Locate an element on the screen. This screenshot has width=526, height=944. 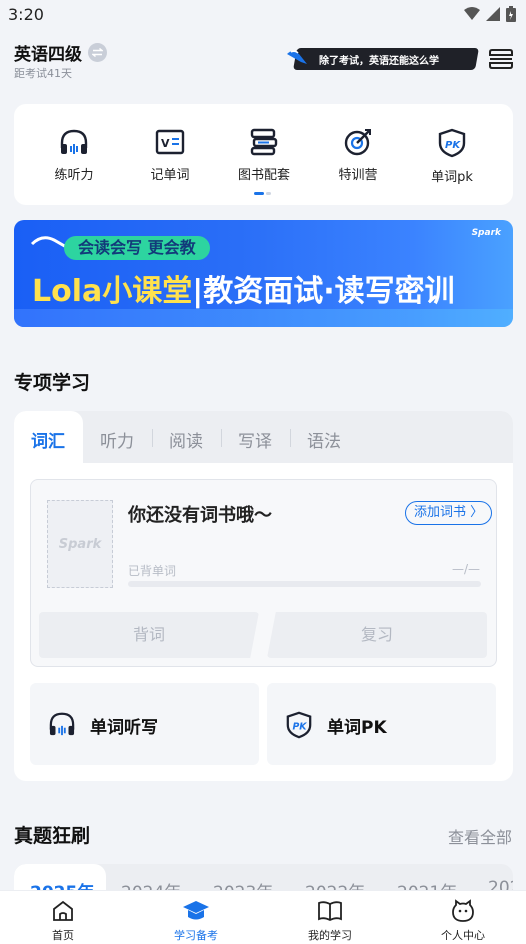
banner-title: Lola小课堂|教资面试·读写密训 is located at coordinates (243, 288).